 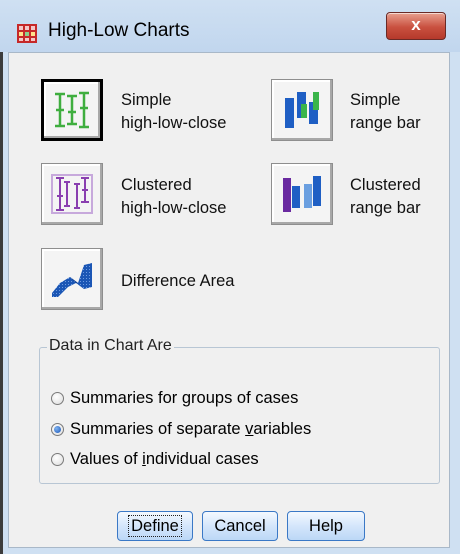 What do you see at coordinates (326, 526) in the screenshot?
I see `help-button: Help` at bounding box center [326, 526].